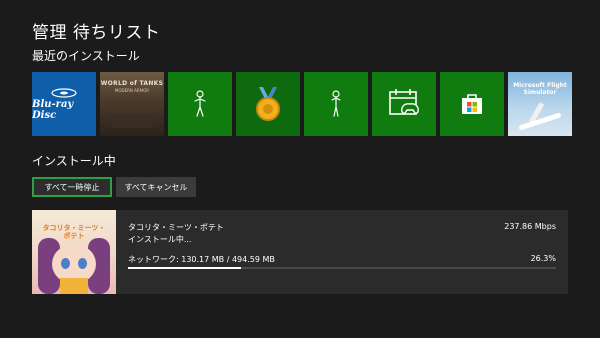  Describe the element at coordinates (540, 89) in the screenshot. I see `flight-sim-title: Microsoft Flight Simulator` at that location.